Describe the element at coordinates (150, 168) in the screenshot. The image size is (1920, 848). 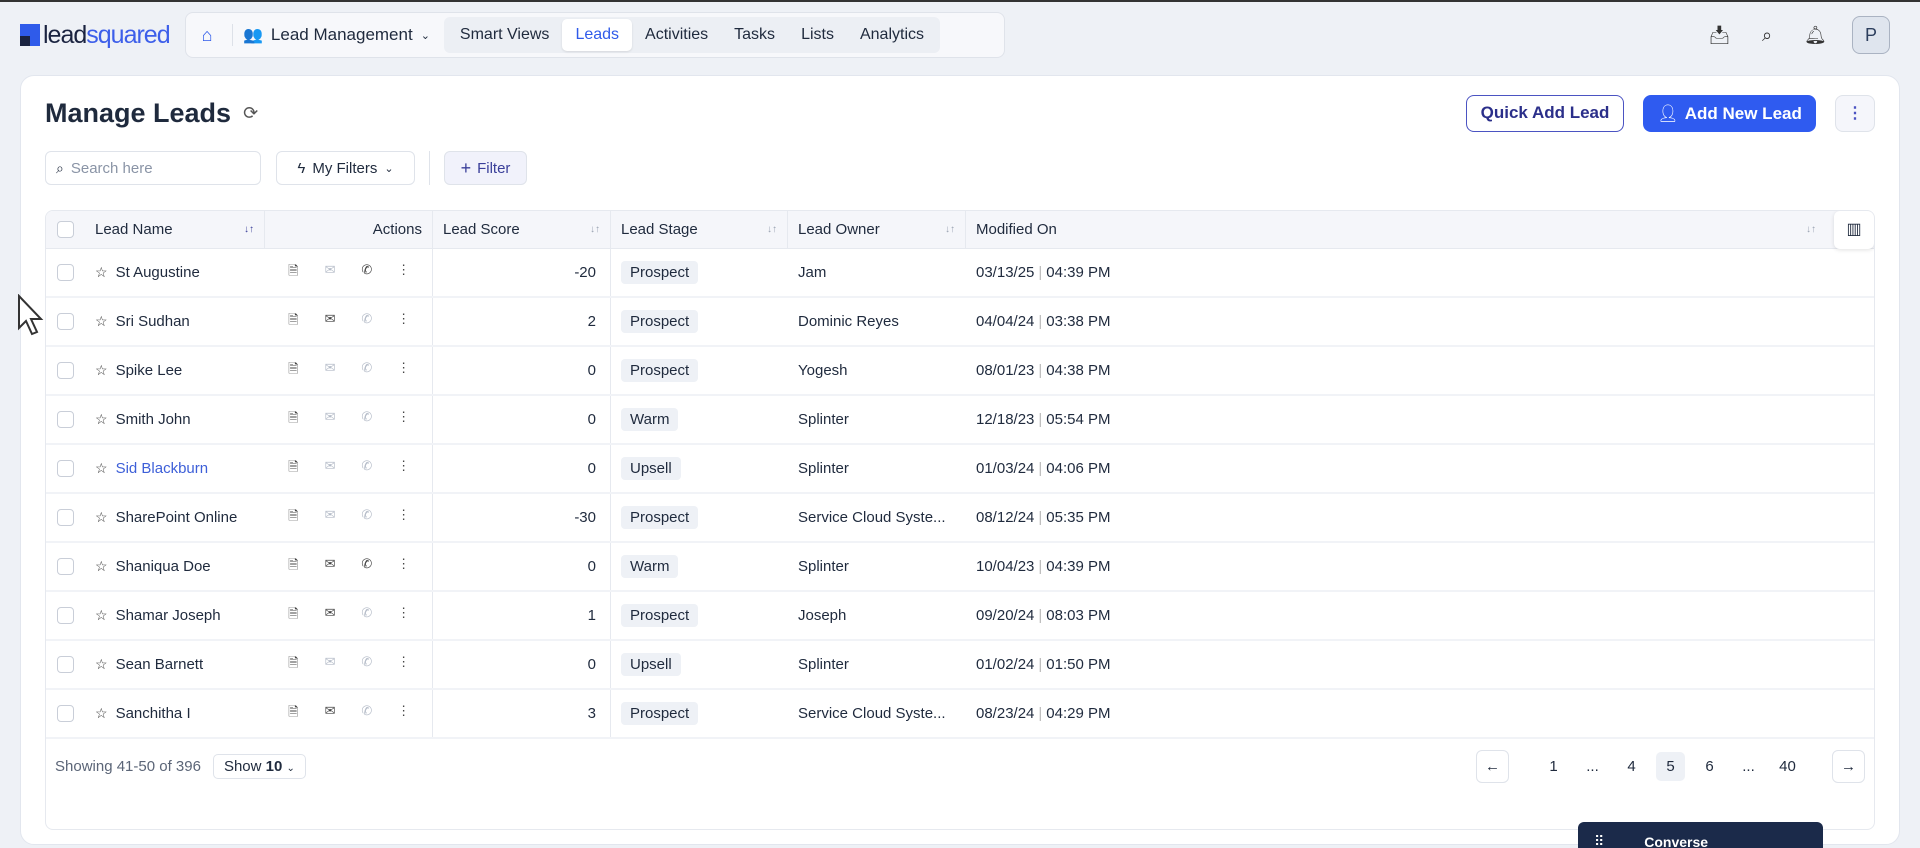
I see `search-input` at that location.